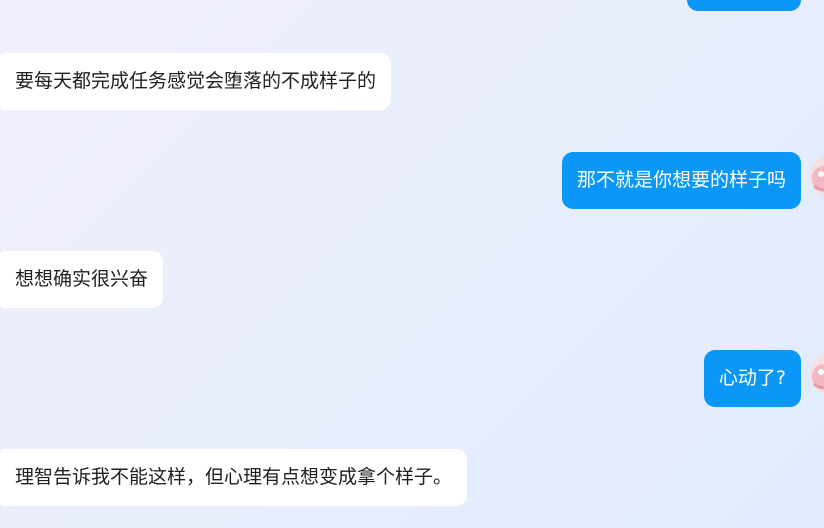 The image size is (824, 528). I want to click on outgoing-message: 那不就是你想要的样子吗, so click(681, 180).